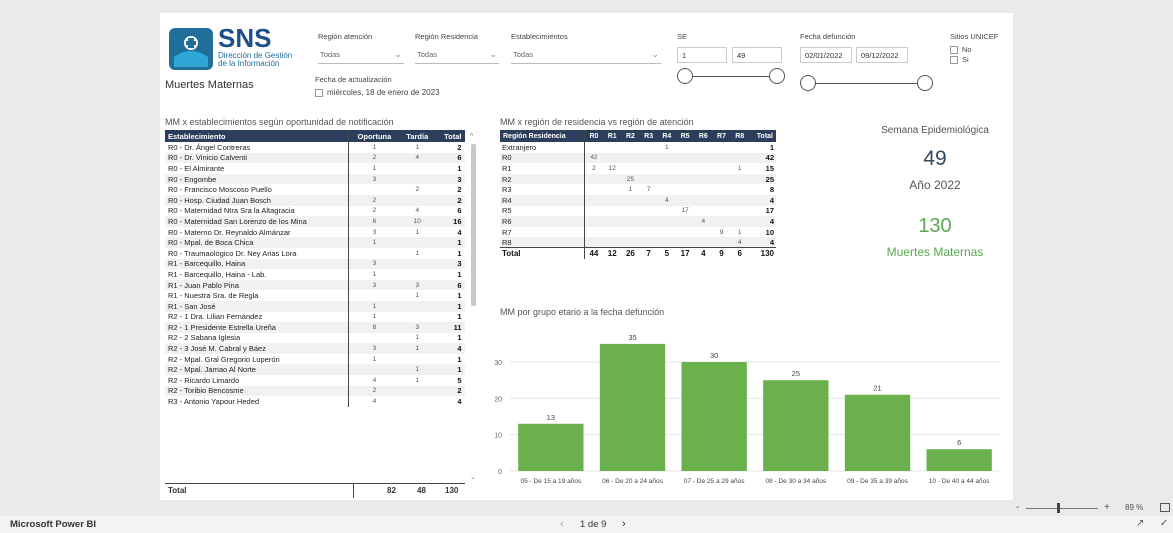 The height and width of the screenshot is (533, 1173). What do you see at coordinates (550, 481) in the screenshot?
I see `chart-x-tick-label: 05 - De 15 a 19 años` at bounding box center [550, 481].